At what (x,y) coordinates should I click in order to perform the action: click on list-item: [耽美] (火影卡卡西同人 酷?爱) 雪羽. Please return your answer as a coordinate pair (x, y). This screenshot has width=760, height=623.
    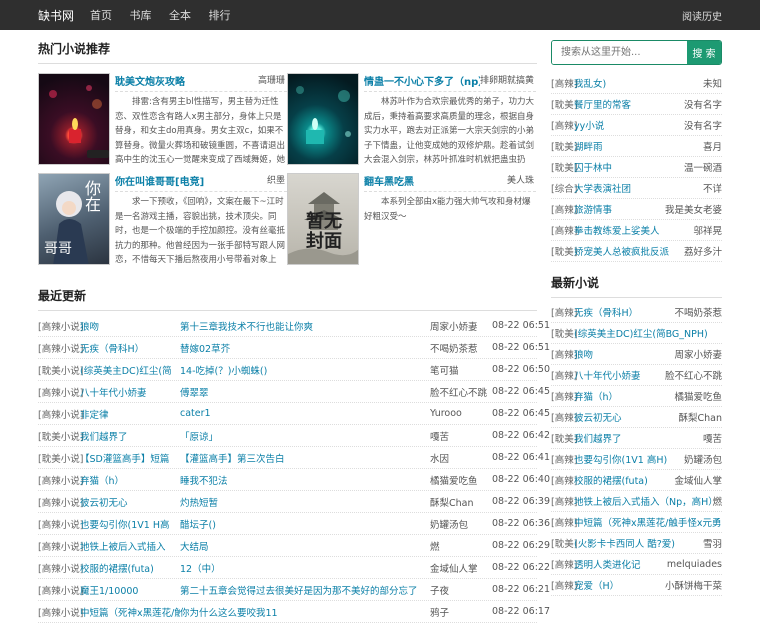
    Looking at the image, I should click on (636, 543).